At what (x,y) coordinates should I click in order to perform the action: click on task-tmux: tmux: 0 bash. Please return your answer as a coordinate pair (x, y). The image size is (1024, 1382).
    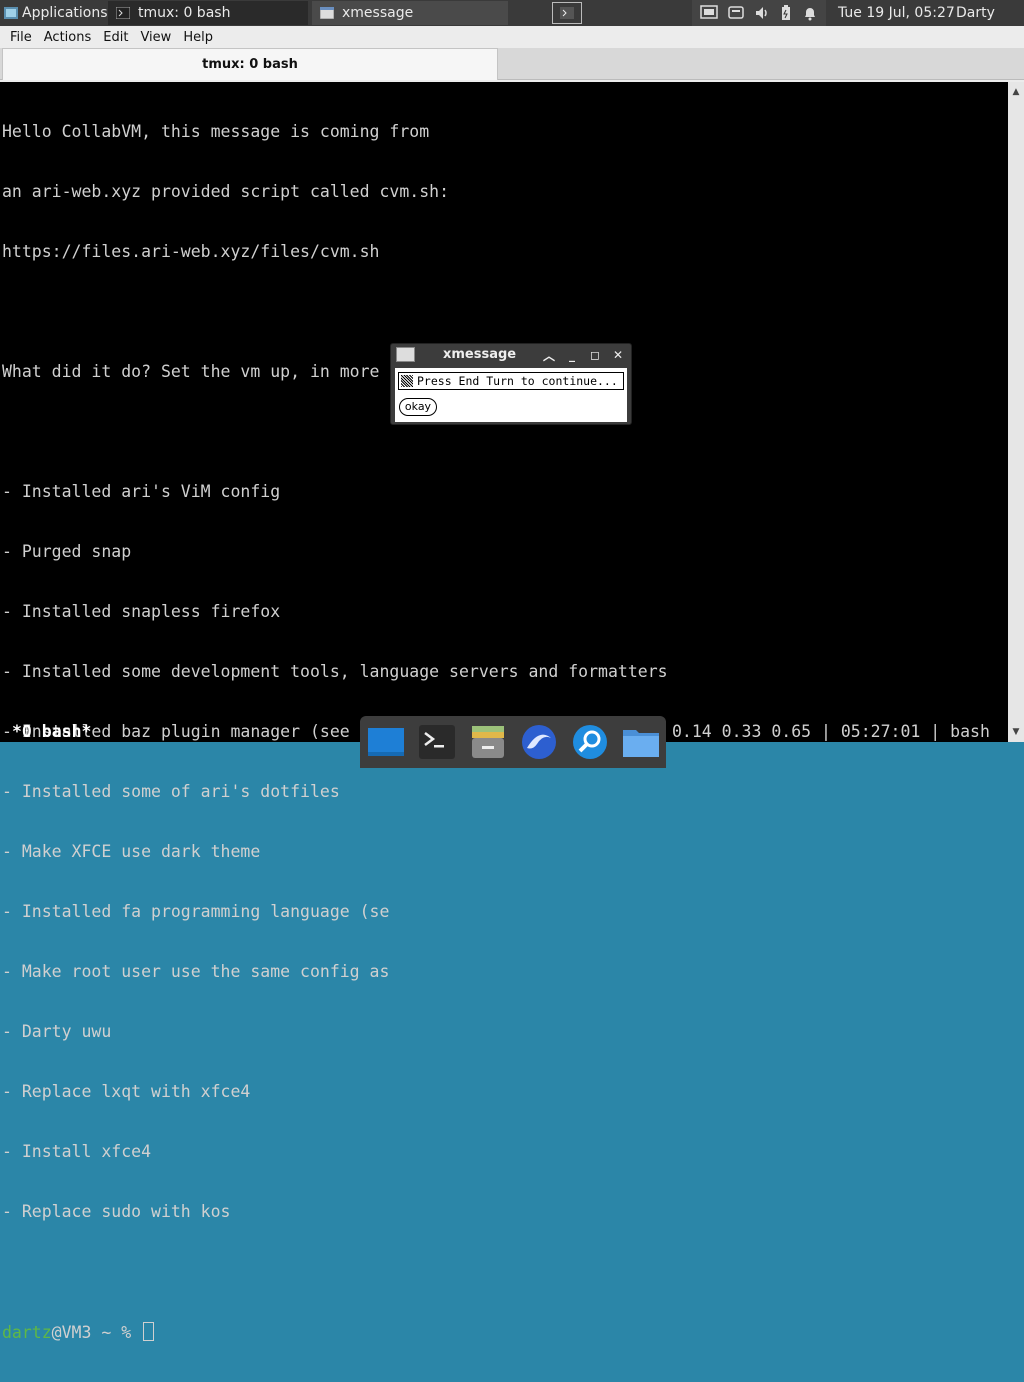
    Looking at the image, I should click on (208, 13).